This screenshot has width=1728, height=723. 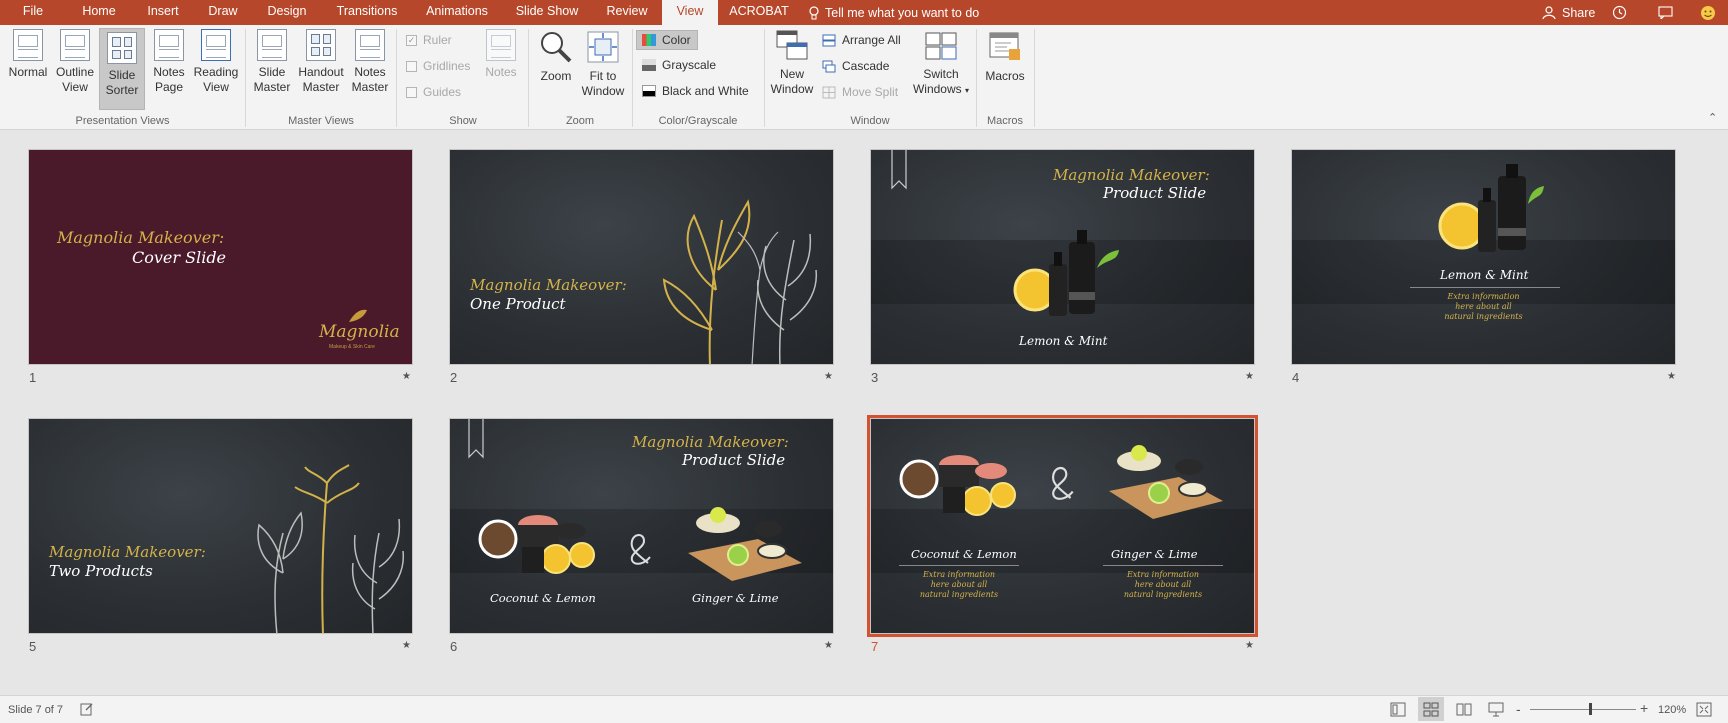 What do you see at coordinates (959, 584) in the screenshot?
I see `info-line: here about all` at bounding box center [959, 584].